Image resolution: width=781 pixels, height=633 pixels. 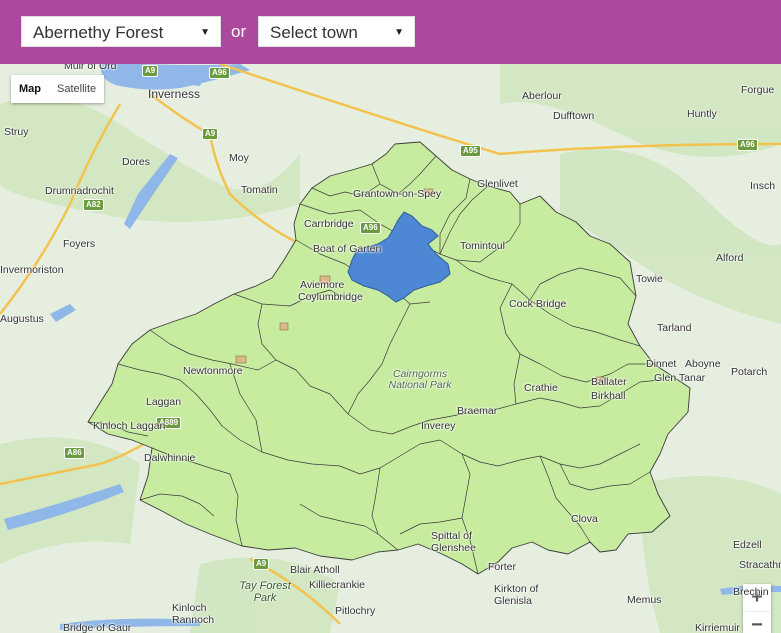 What do you see at coordinates (337, 585) in the screenshot?
I see `place-label: Killiecrankie` at bounding box center [337, 585].